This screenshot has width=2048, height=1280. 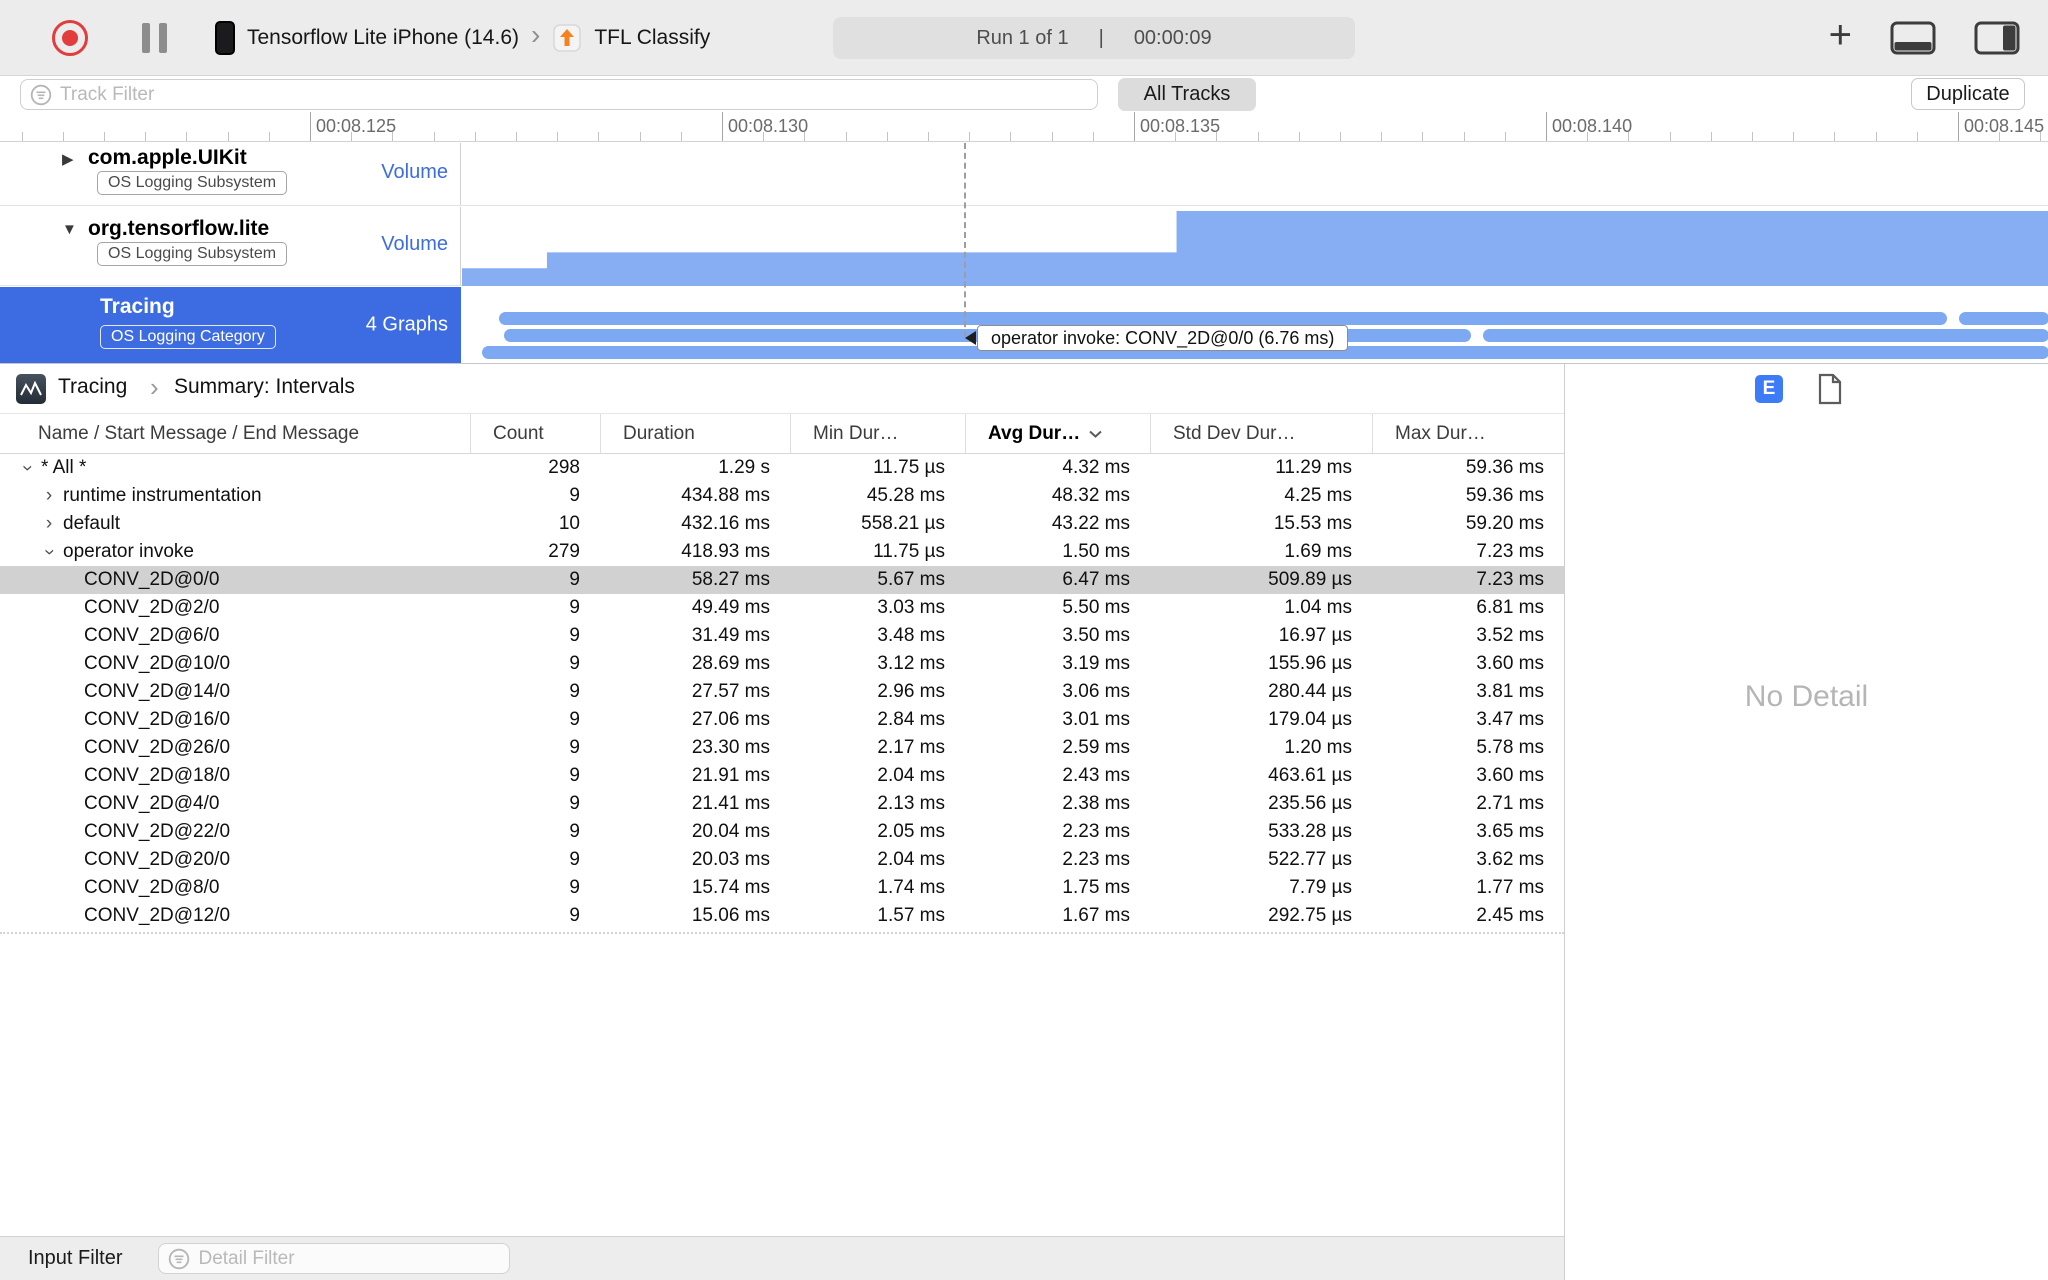 What do you see at coordinates (911, 887) in the screenshot?
I see `cell-min: 1.74 ms` at bounding box center [911, 887].